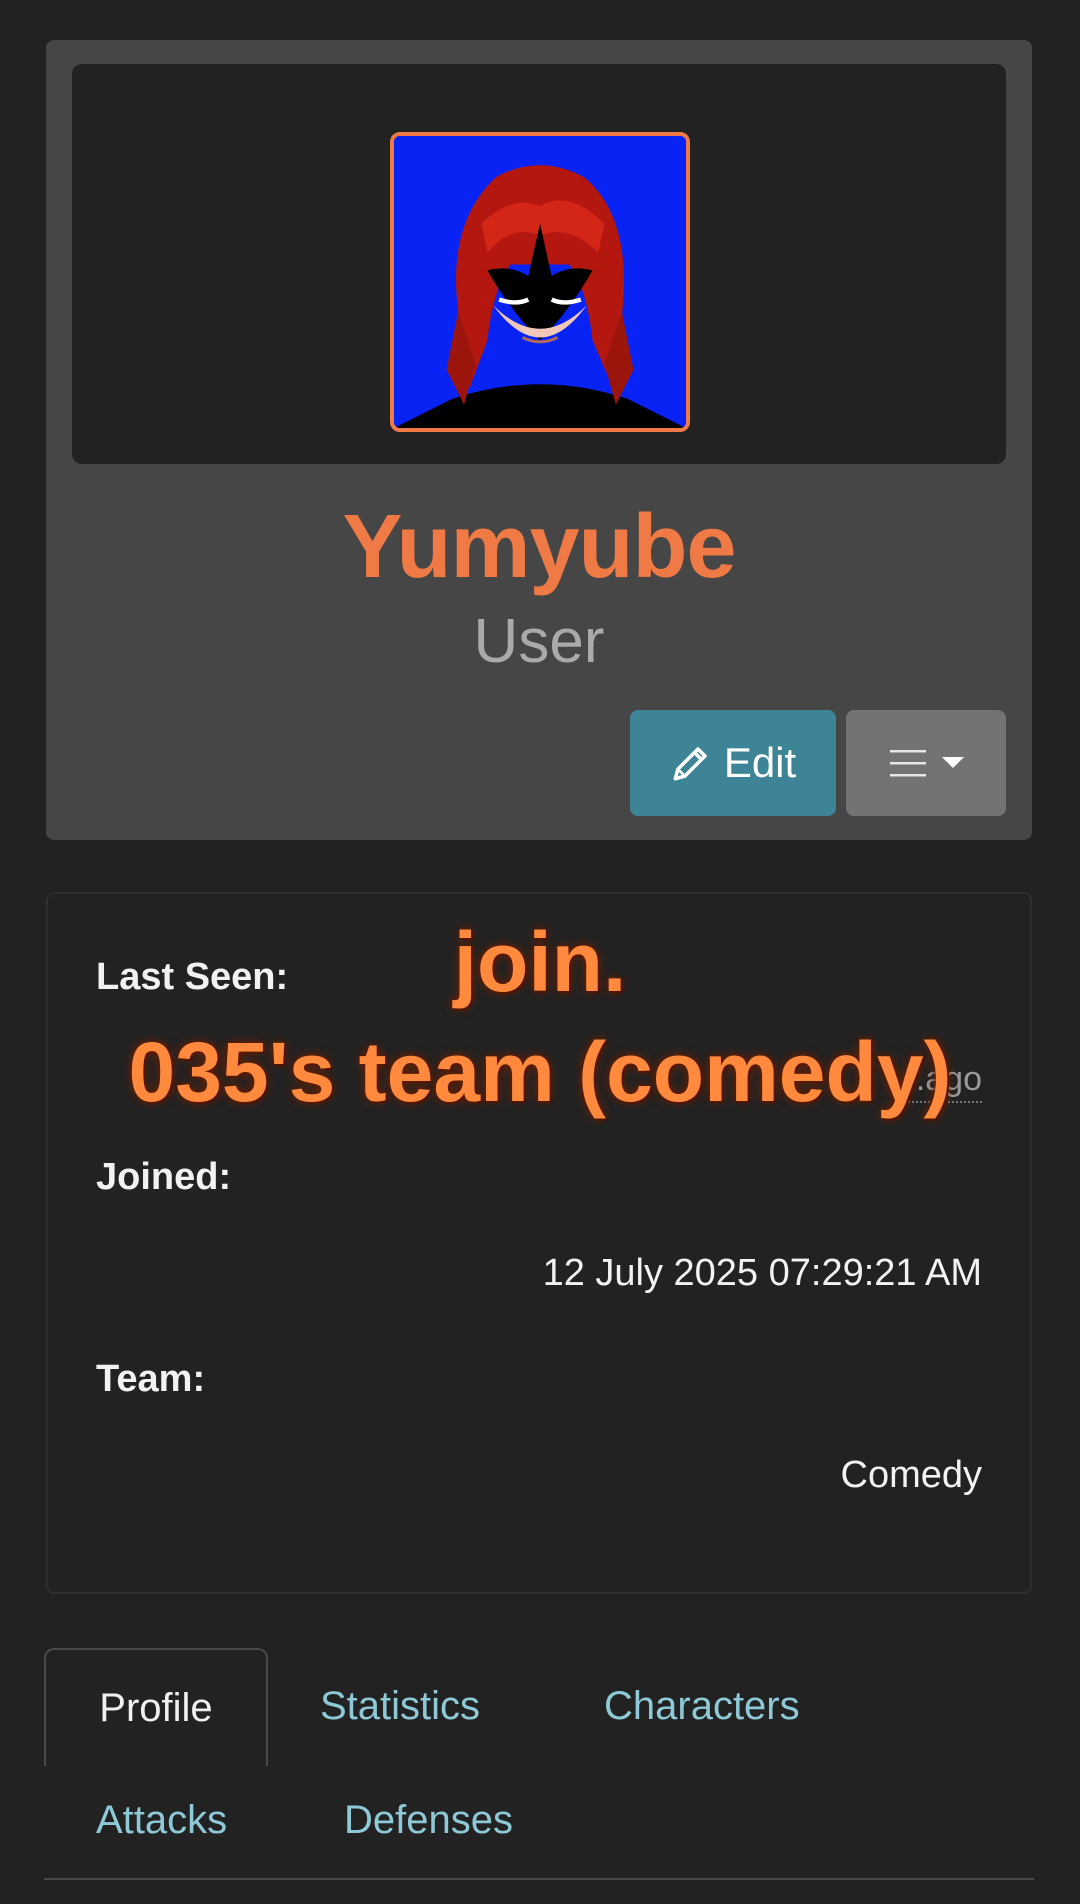 The image size is (1080, 1904). What do you see at coordinates (161, 1820) in the screenshot?
I see `tab-attacks: Attacks` at bounding box center [161, 1820].